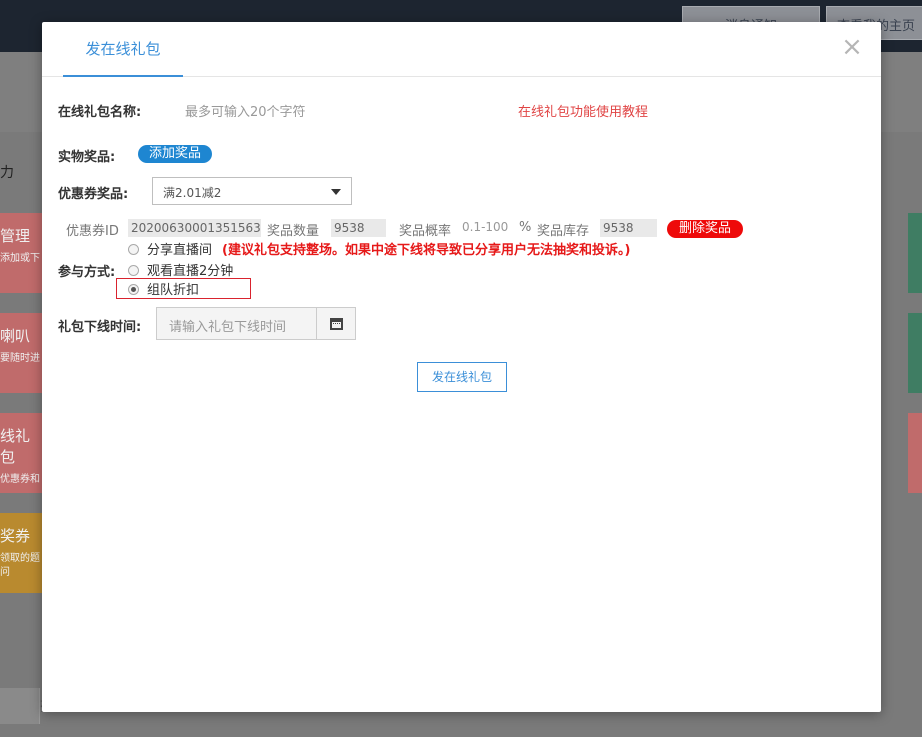  I want to click on card-manage: 管理 添加或下, so click(22, 253).